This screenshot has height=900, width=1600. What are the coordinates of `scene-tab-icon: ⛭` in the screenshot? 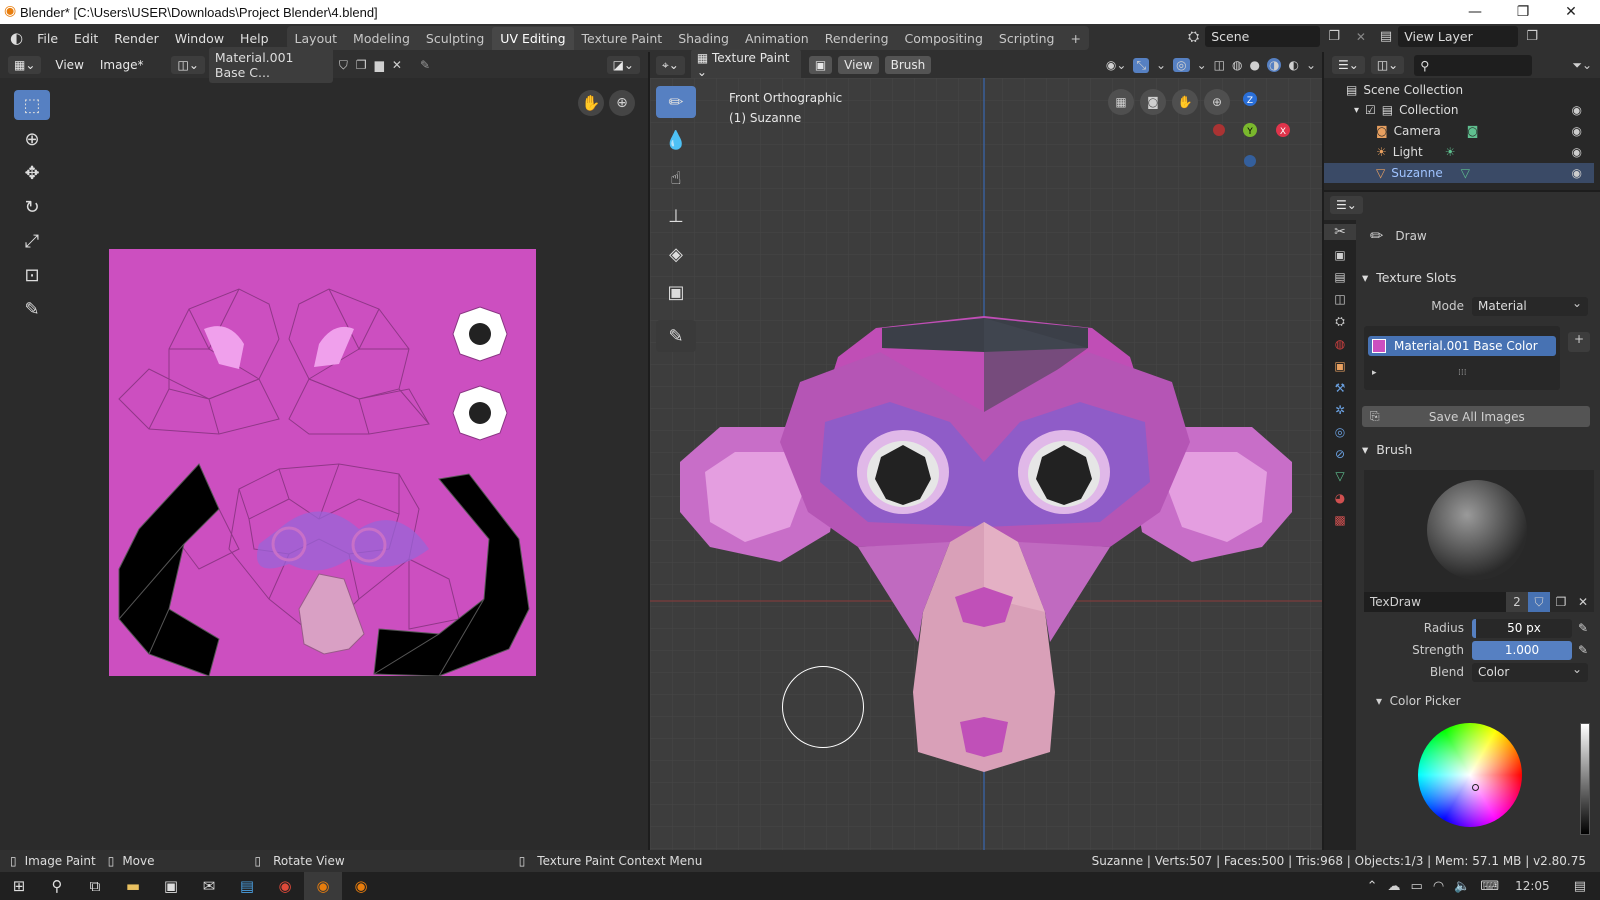 It's located at (1340, 321).